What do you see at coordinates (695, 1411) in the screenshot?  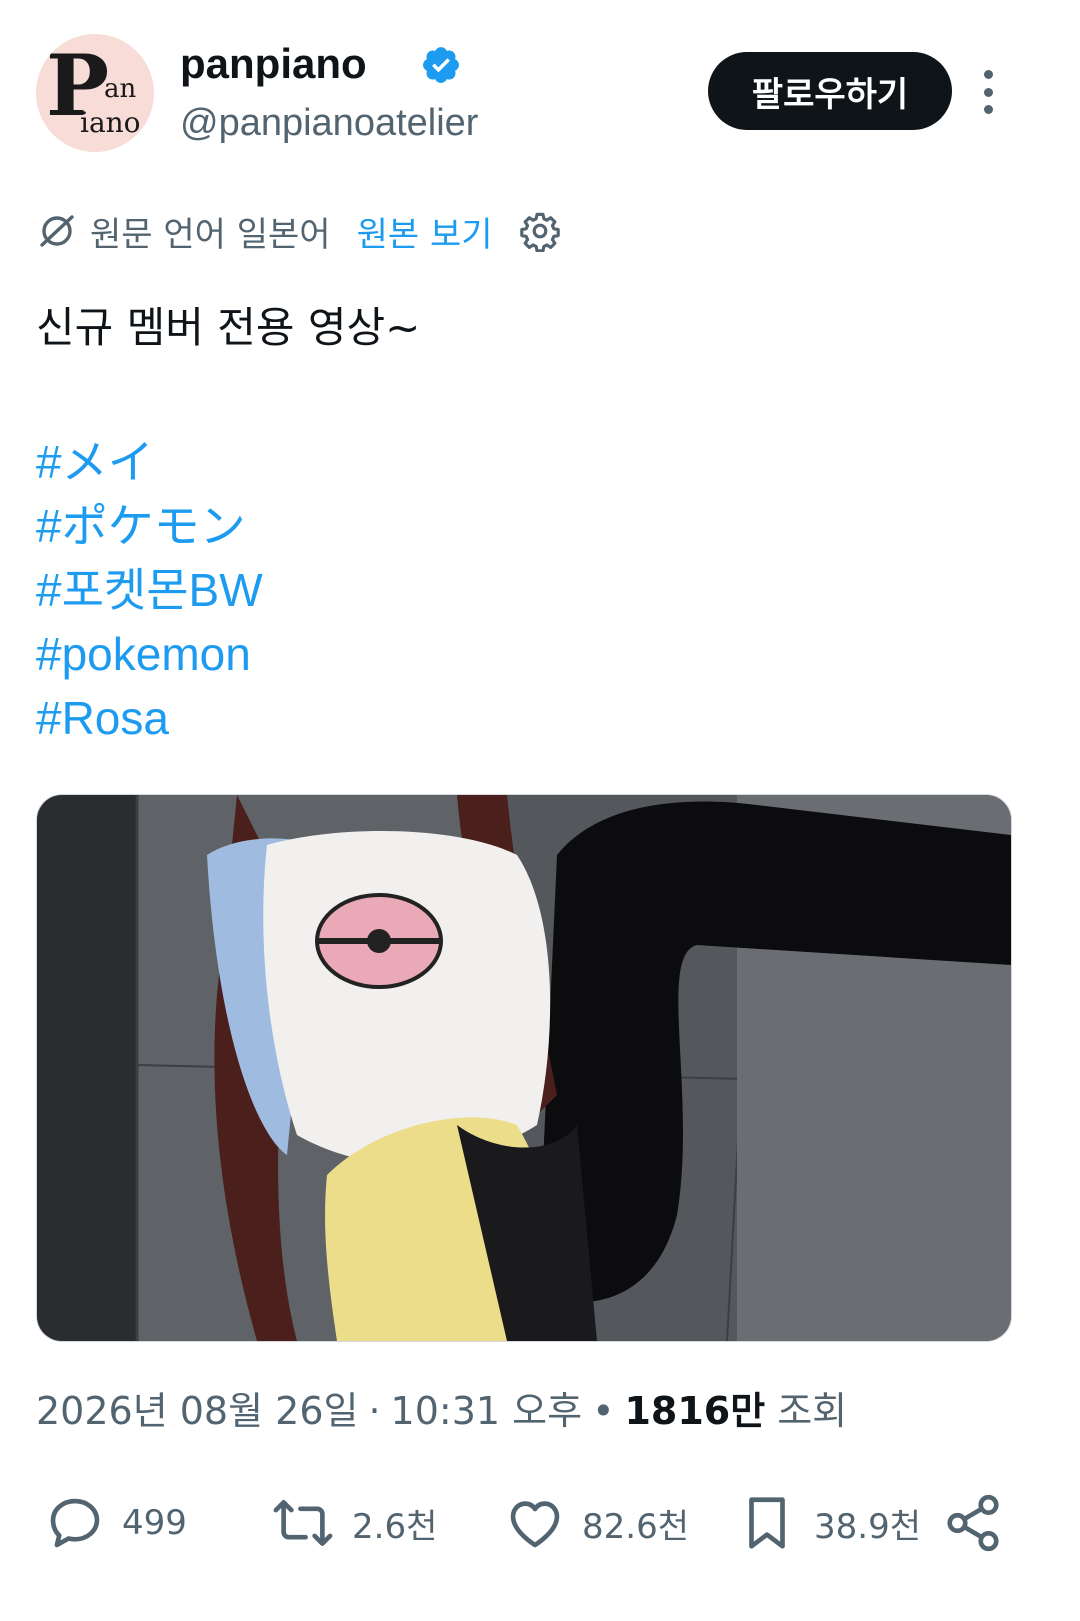 I see `views-count: 1816만` at bounding box center [695, 1411].